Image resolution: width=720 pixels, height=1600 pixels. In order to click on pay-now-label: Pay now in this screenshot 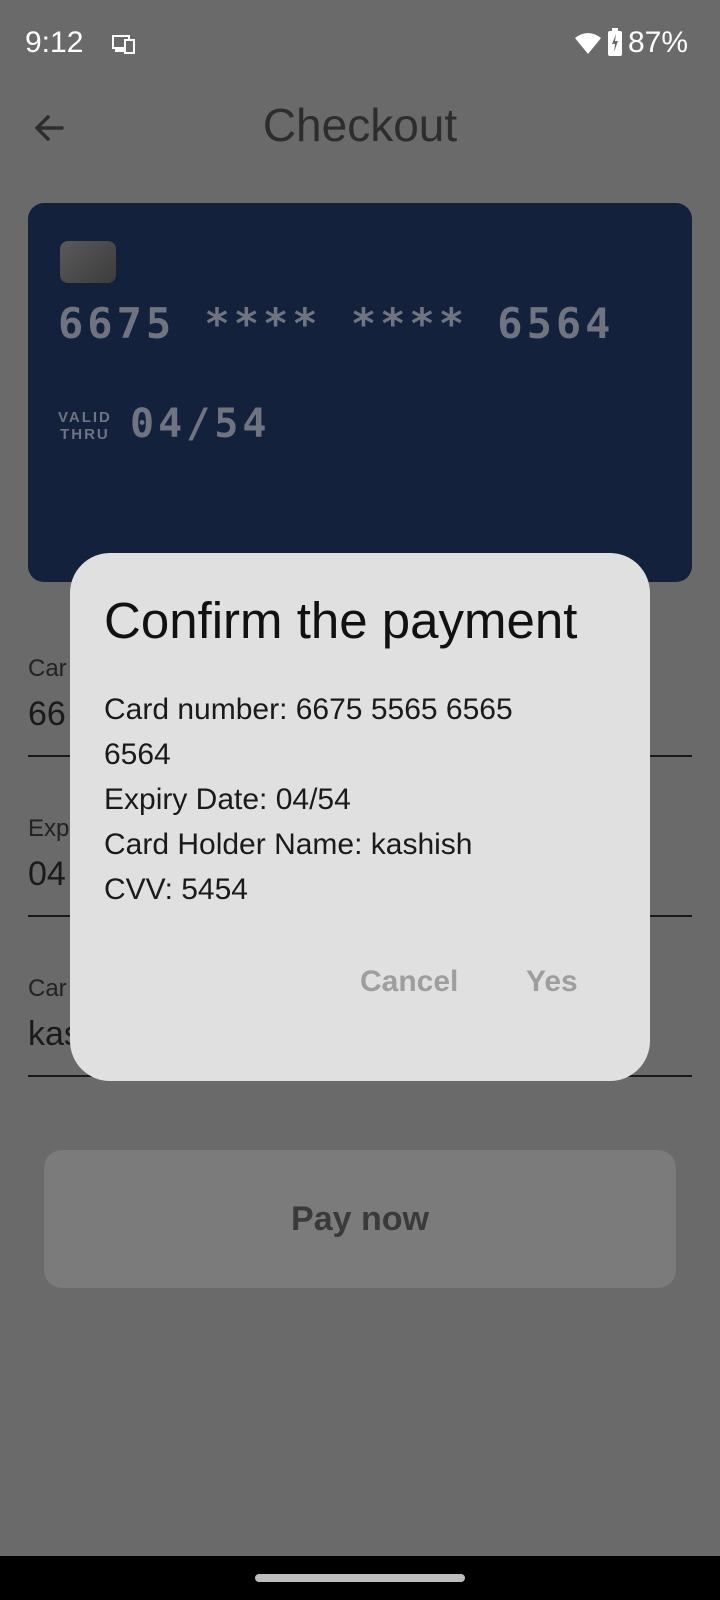, I will do `click(360, 1218)`.